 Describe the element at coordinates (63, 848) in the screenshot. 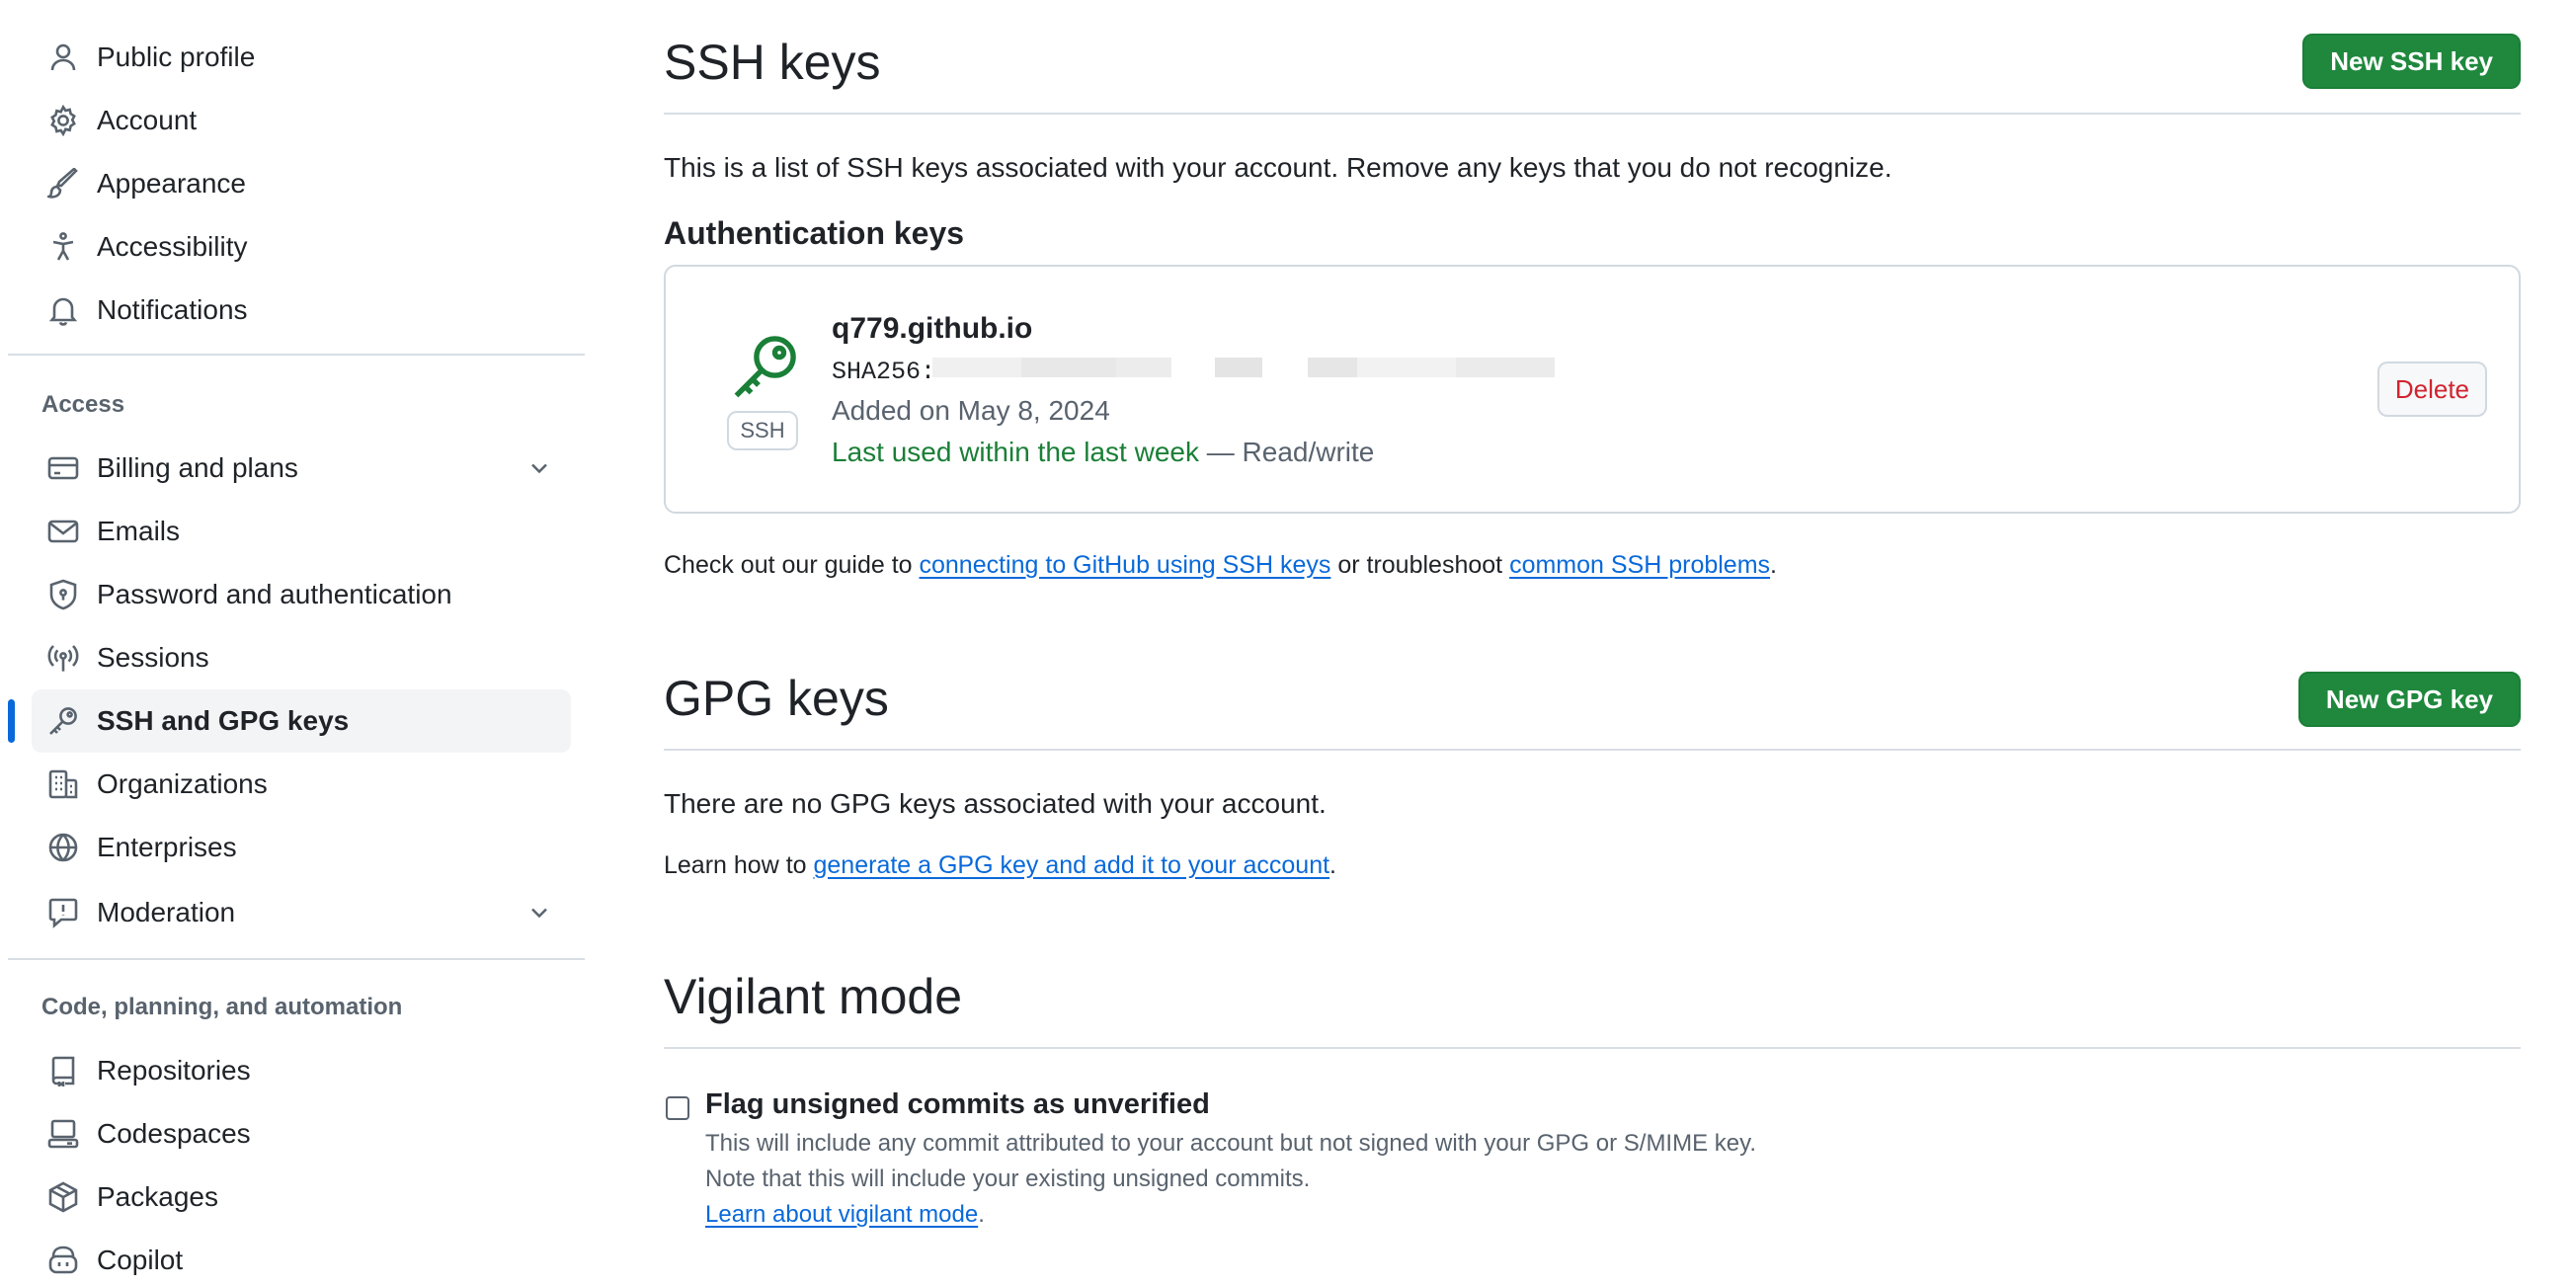

I see `globe-icon` at that location.